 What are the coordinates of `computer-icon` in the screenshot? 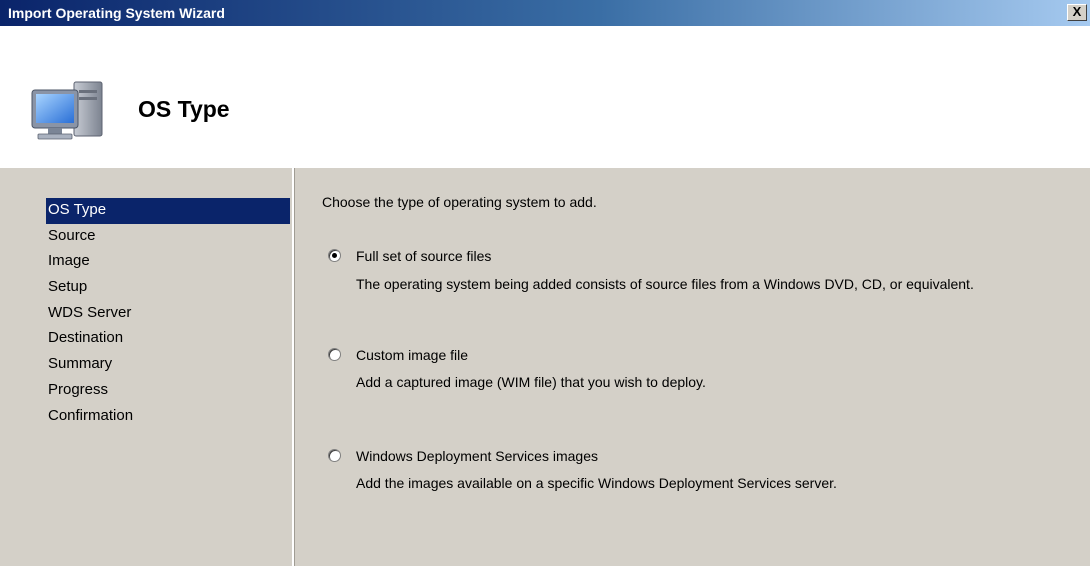 It's located at (67, 110).